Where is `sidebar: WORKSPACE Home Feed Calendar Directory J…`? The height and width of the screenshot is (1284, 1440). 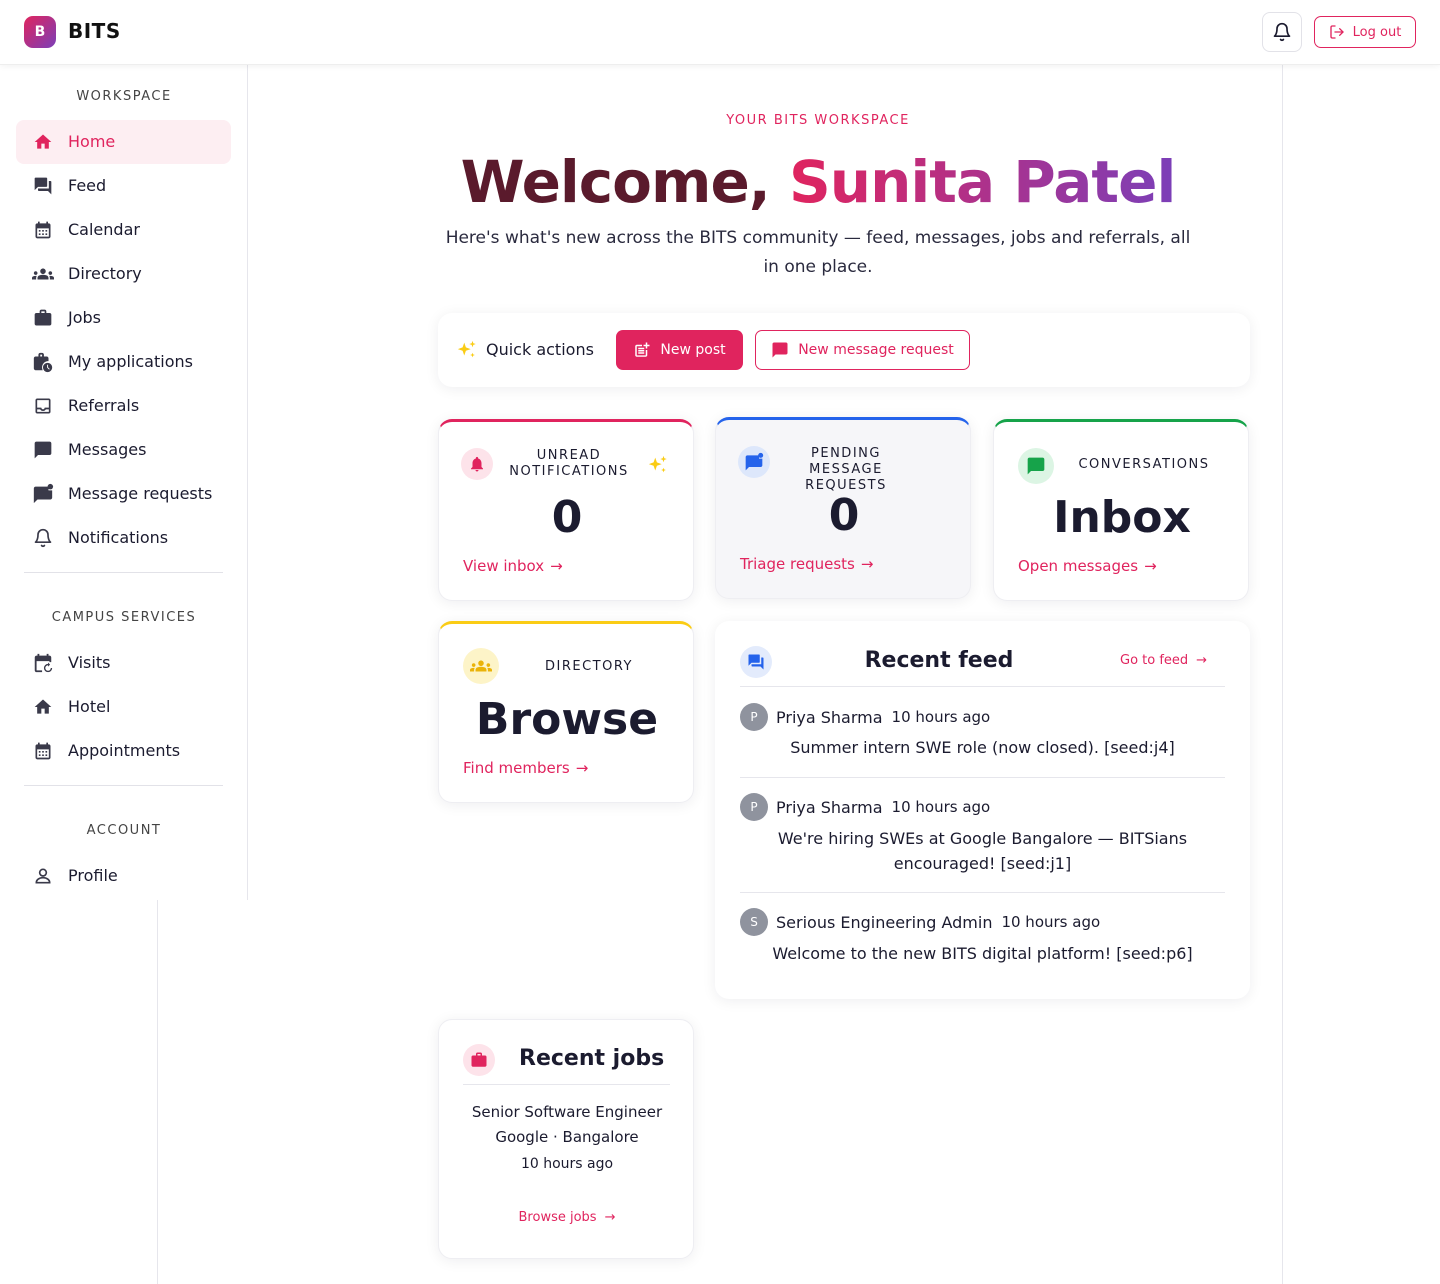
sidebar: WORKSPACE Home Feed Calendar Directory J… is located at coordinates (124, 482).